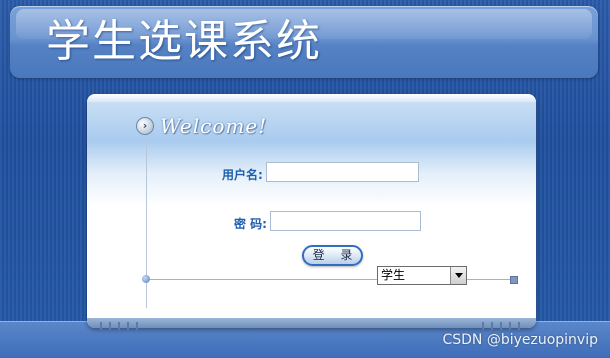 The height and width of the screenshot is (358, 610). Describe the element at coordinates (458, 275) in the screenshot. I see `chevron-down-icon` at that location.